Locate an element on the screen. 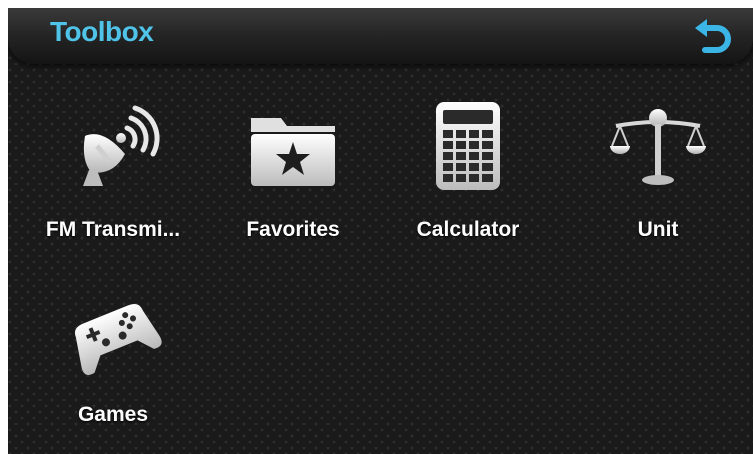  back-button is located at coordinates (713, 36).